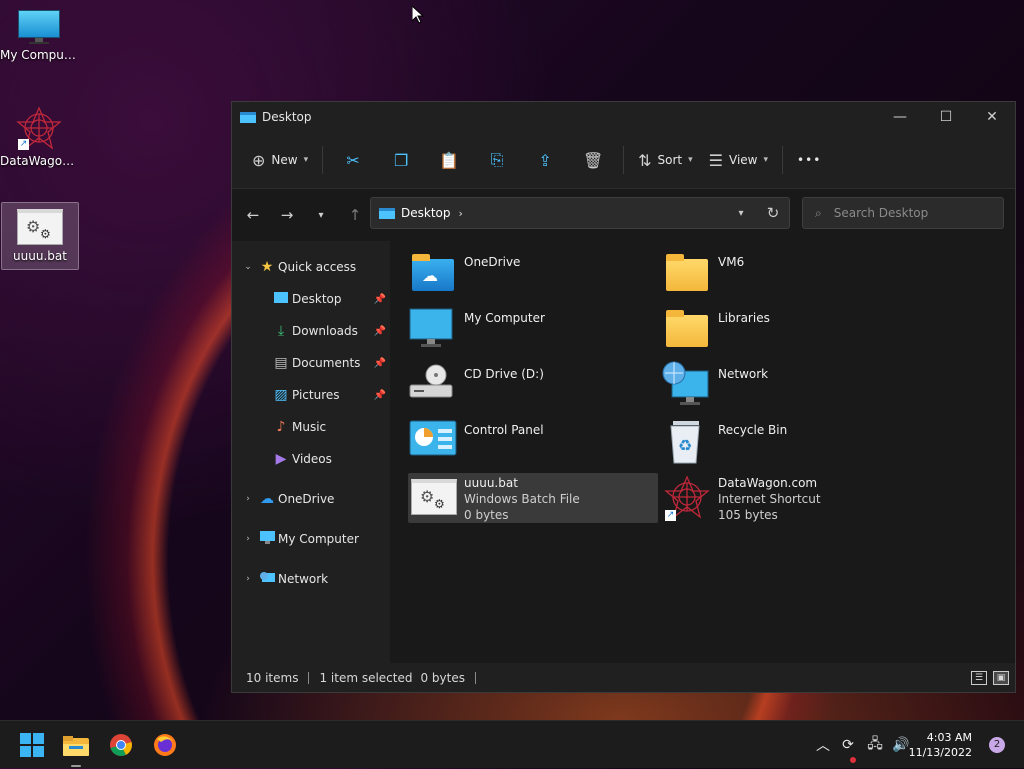 This screenshot has width=1024, height=769. Describe the element at coordinates (32, 745) in the screenshot. I see `start-icon` at that location.